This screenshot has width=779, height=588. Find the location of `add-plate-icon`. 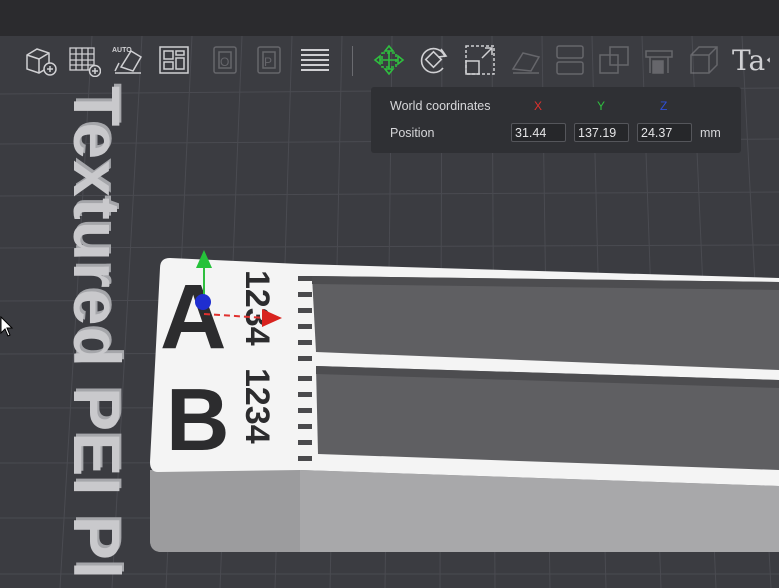

add-plate-icon is located at coordinates (84, 60).